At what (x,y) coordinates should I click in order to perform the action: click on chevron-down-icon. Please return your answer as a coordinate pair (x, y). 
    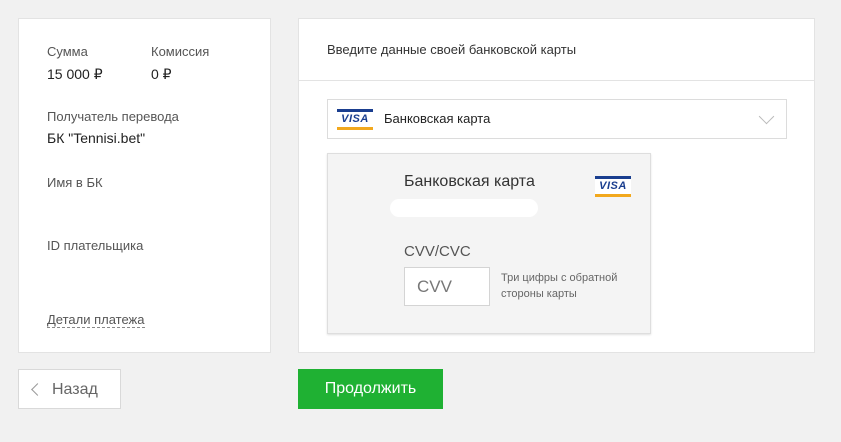
    Looking at the image, I should click on (766, 116).